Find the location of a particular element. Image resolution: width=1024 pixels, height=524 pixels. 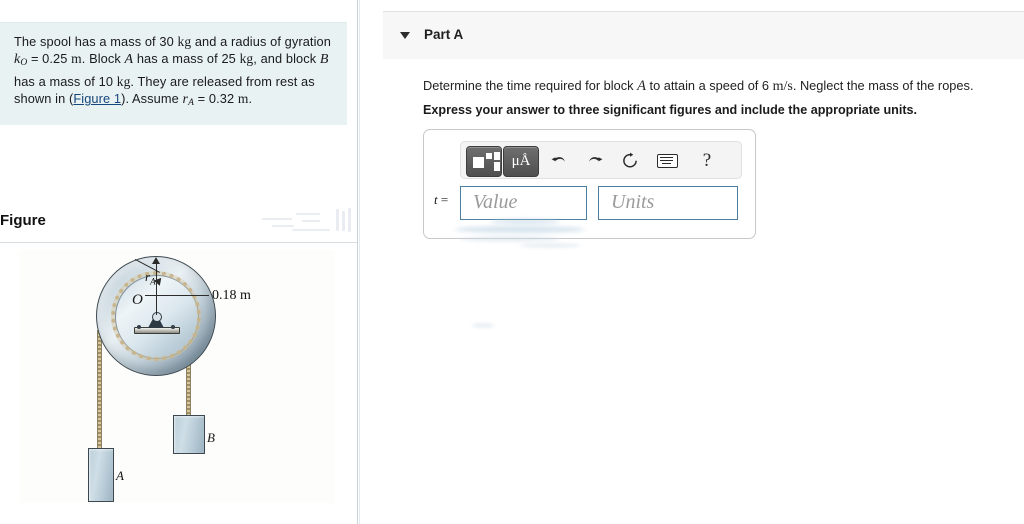

unit-kg-3: kg is located at coordinates (123, 81).